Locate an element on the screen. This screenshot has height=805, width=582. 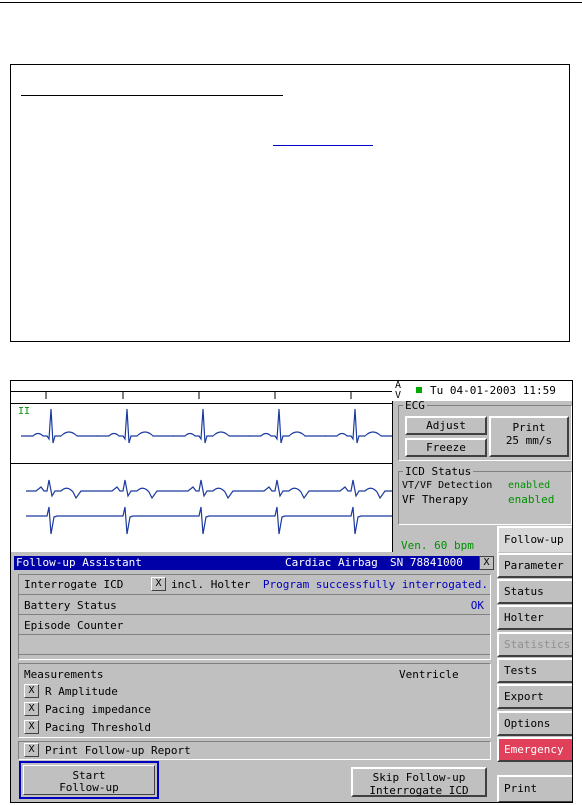
icd-status-label: ICD Status is located at coordinates (438, 471).